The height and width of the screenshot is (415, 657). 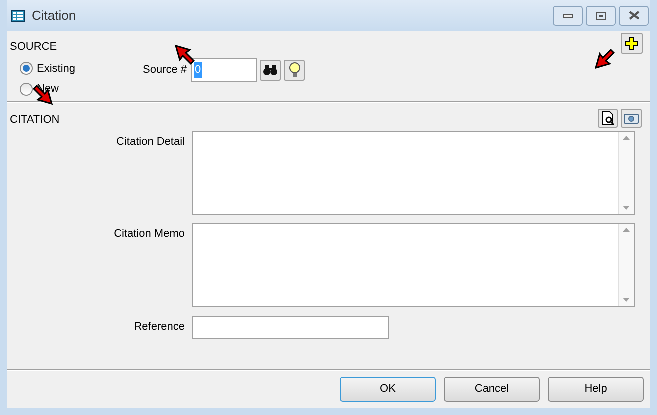 What do you see at coordinates (149, 234) in the screenshot?
I see `field-label: Citation Memo` at bounding box center [149, 234].